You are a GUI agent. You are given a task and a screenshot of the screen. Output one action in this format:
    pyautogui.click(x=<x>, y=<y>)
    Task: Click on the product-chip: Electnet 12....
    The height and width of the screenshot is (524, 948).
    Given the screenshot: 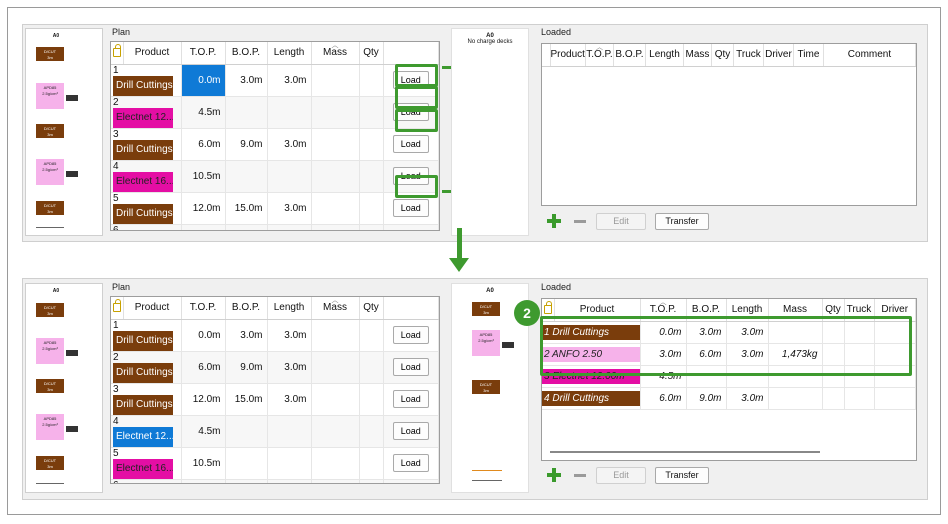 What is the action you would take?
    pyautogui.click(x=143, y=436)
    